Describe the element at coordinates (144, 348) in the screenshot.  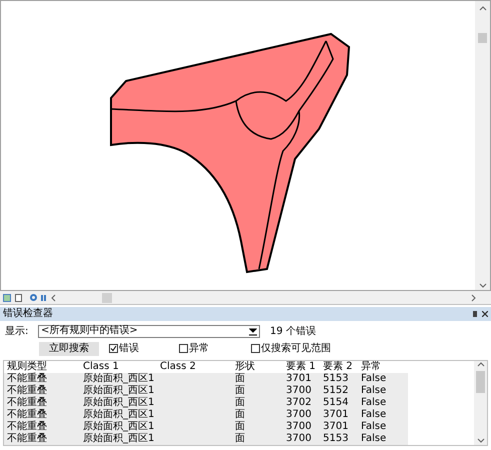
I see `checkbox-option: 错误` at that location.